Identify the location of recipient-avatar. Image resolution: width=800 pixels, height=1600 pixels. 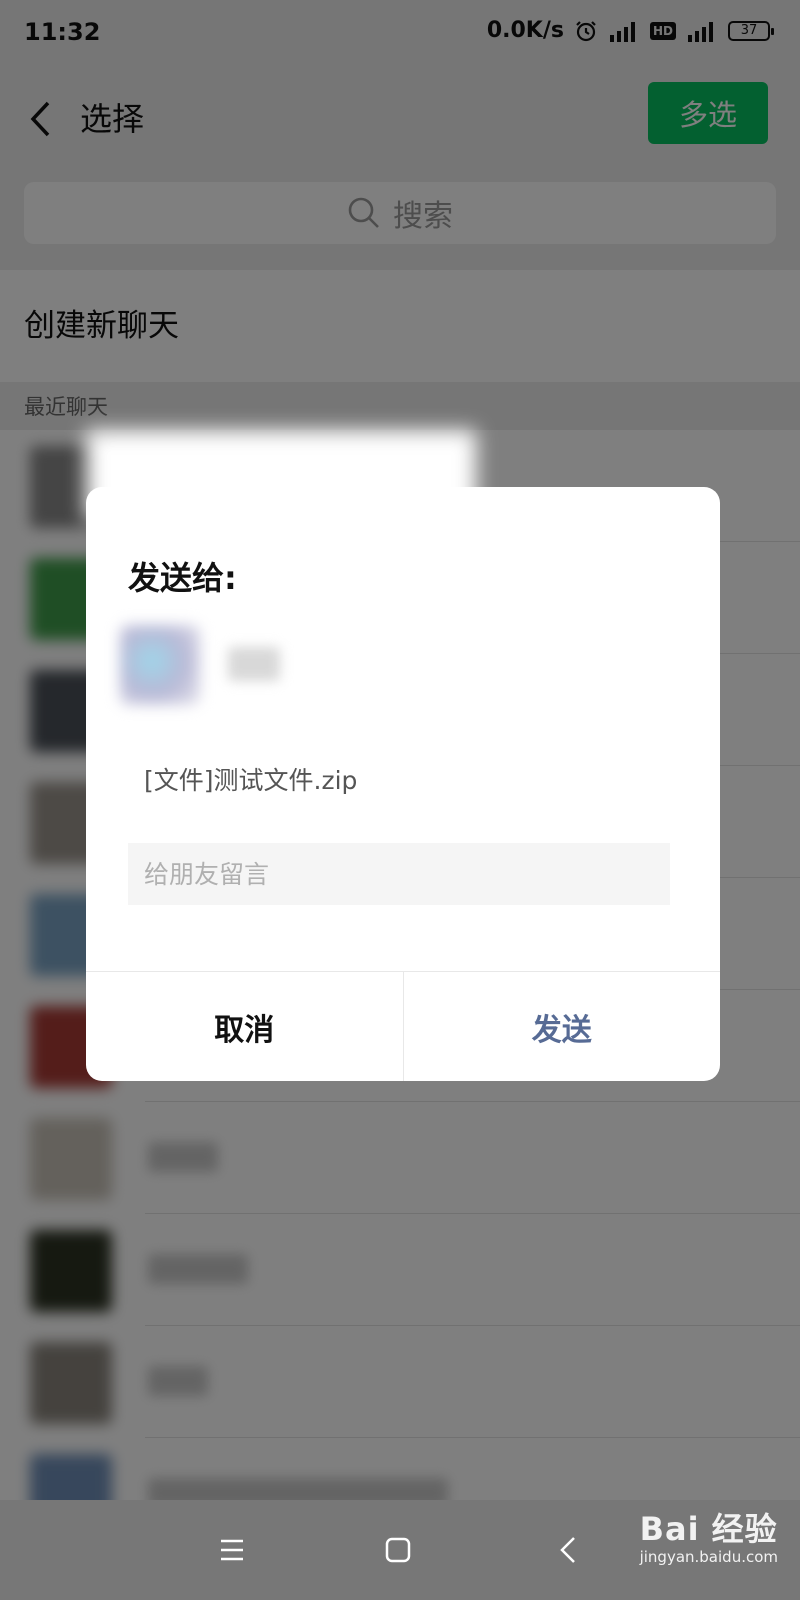
(160, 665).